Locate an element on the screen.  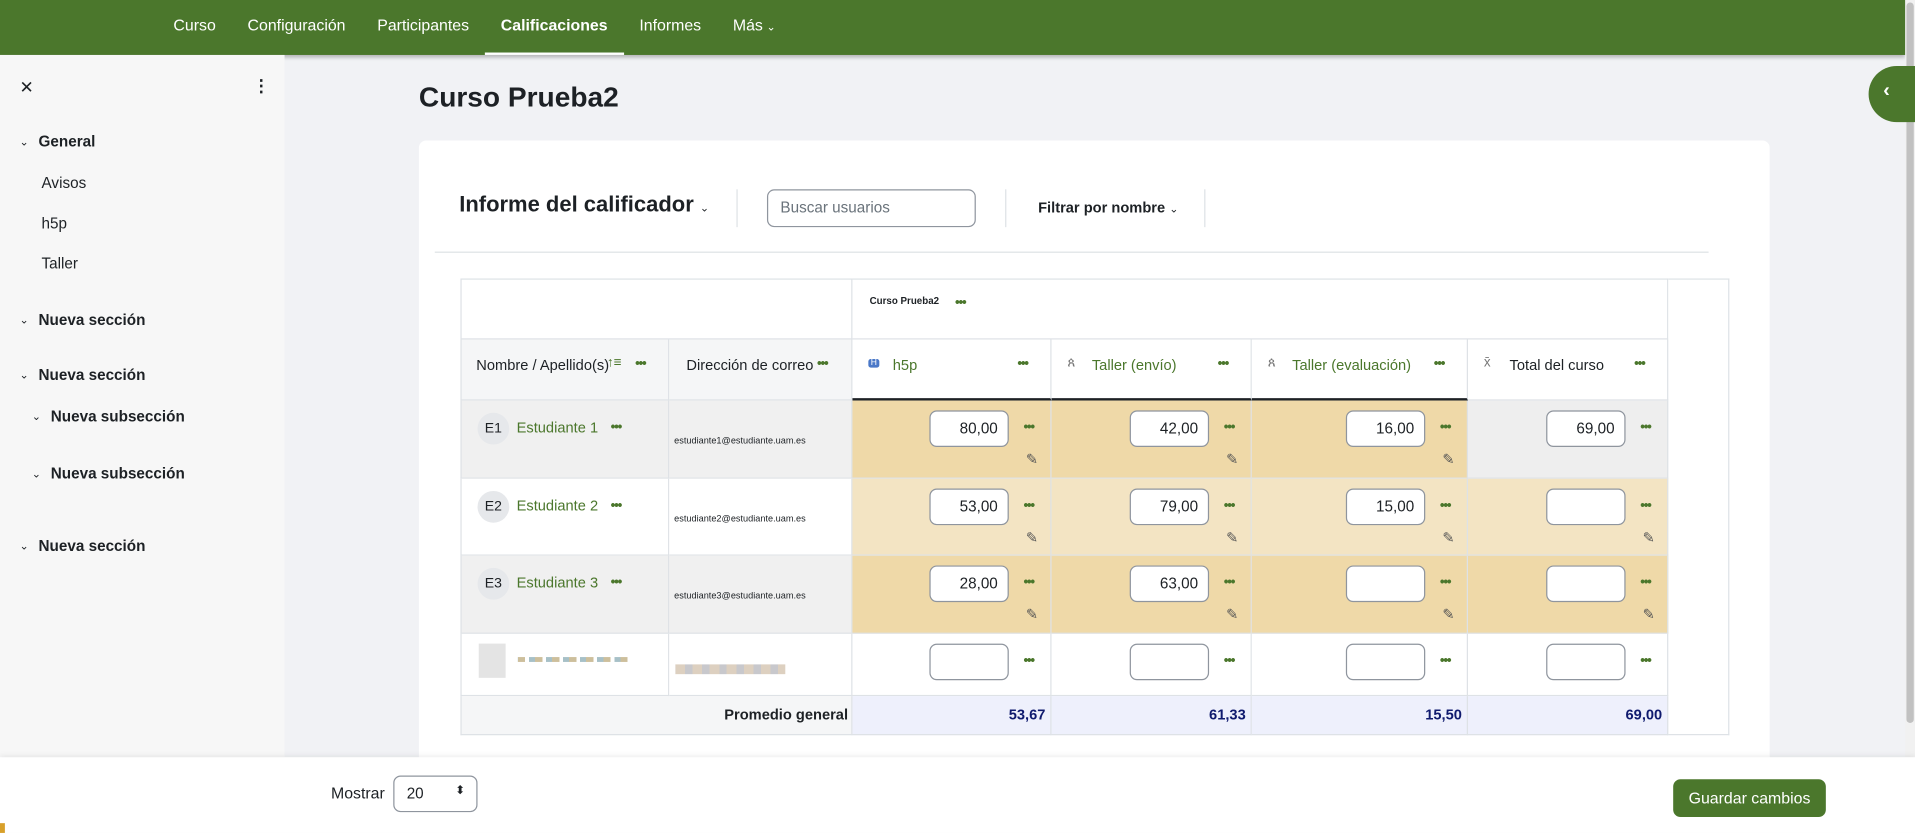
divider is located at coordinates (737, 208).